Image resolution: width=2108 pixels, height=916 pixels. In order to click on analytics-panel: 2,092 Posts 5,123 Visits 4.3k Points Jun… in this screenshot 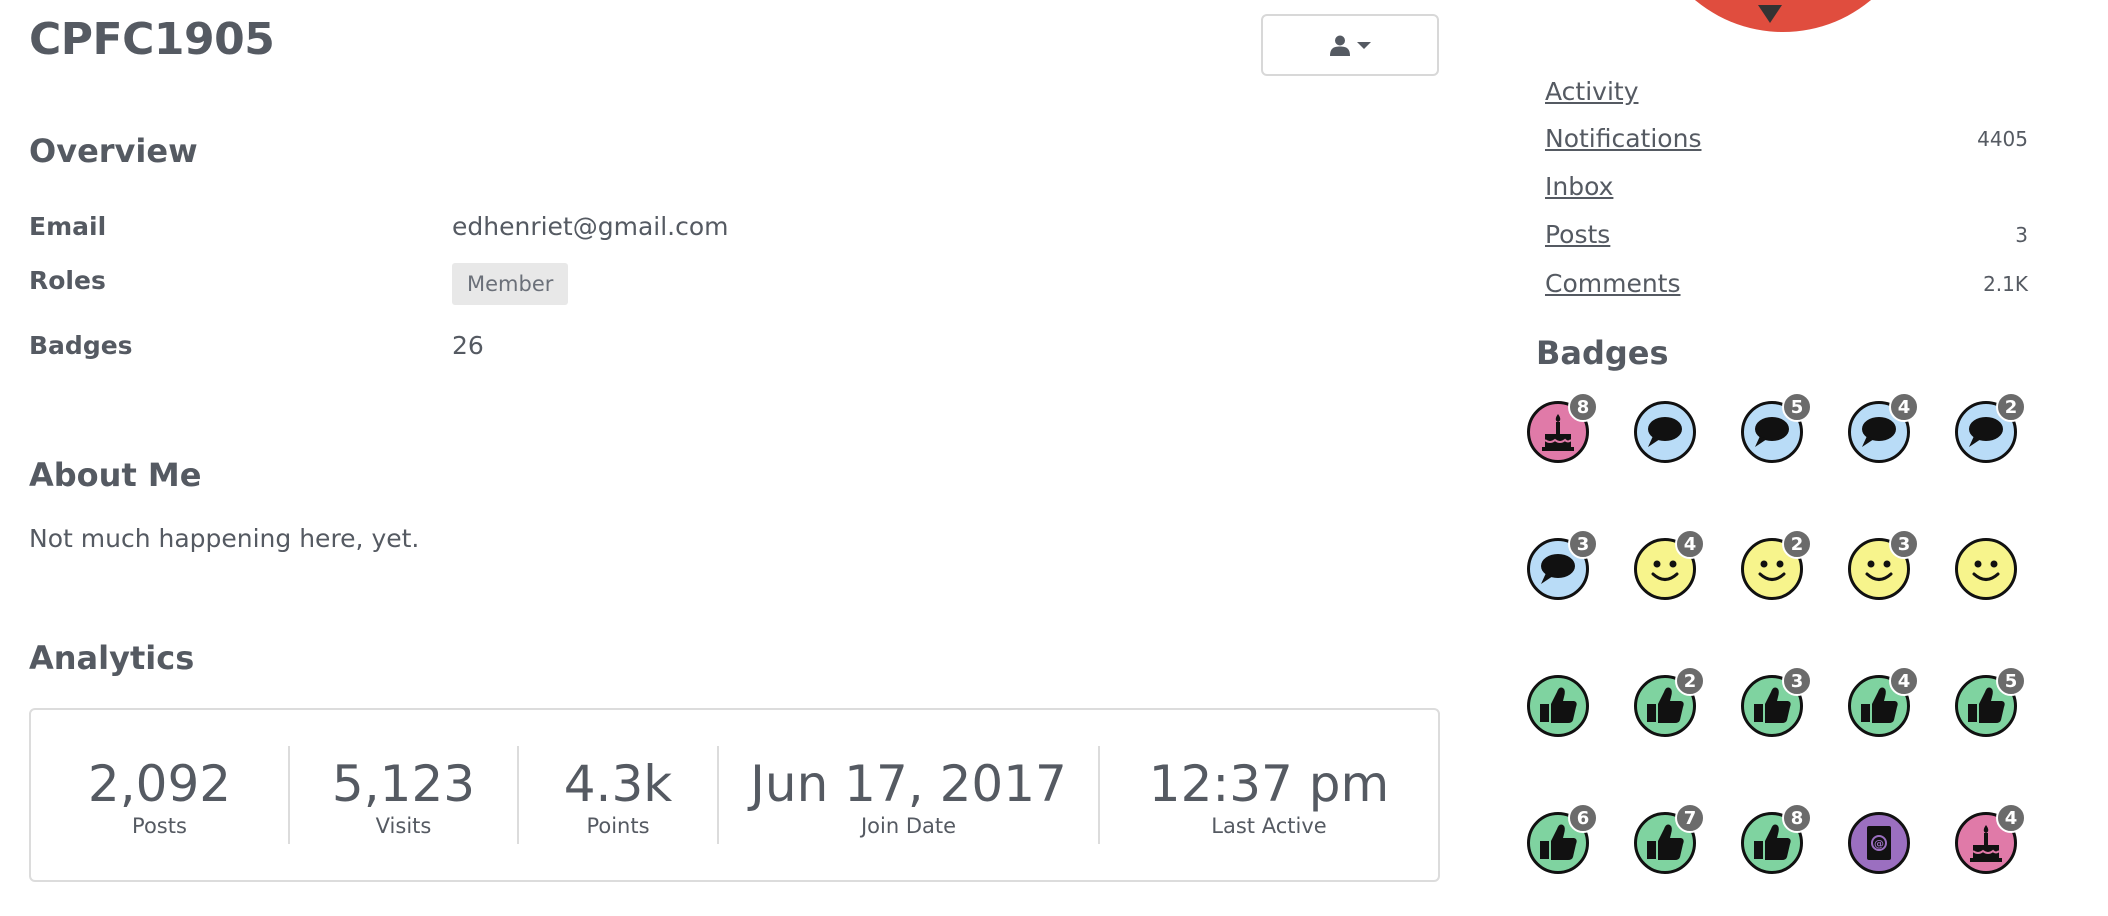, I will do `click(734, 795)`.